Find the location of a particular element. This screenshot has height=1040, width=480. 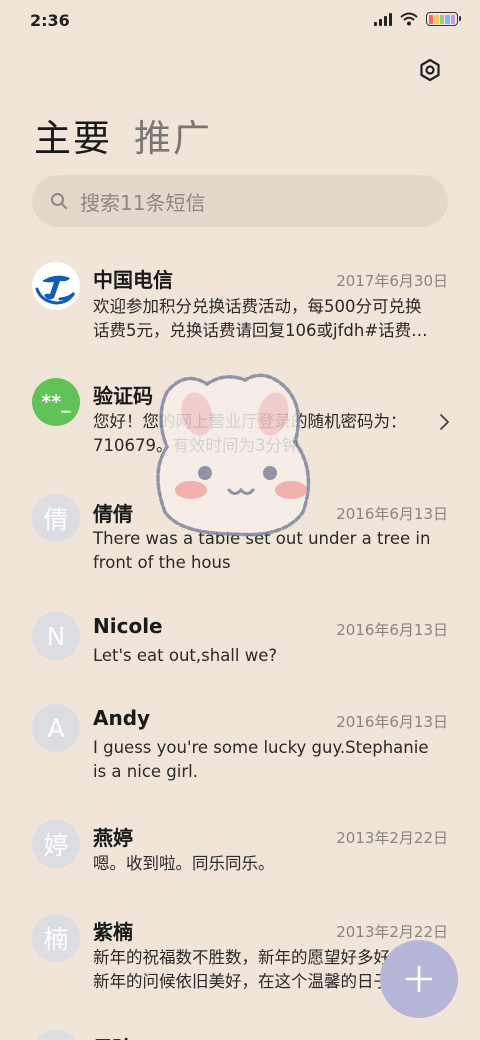

avatar: 楠 is located at coordinates (56, 938).